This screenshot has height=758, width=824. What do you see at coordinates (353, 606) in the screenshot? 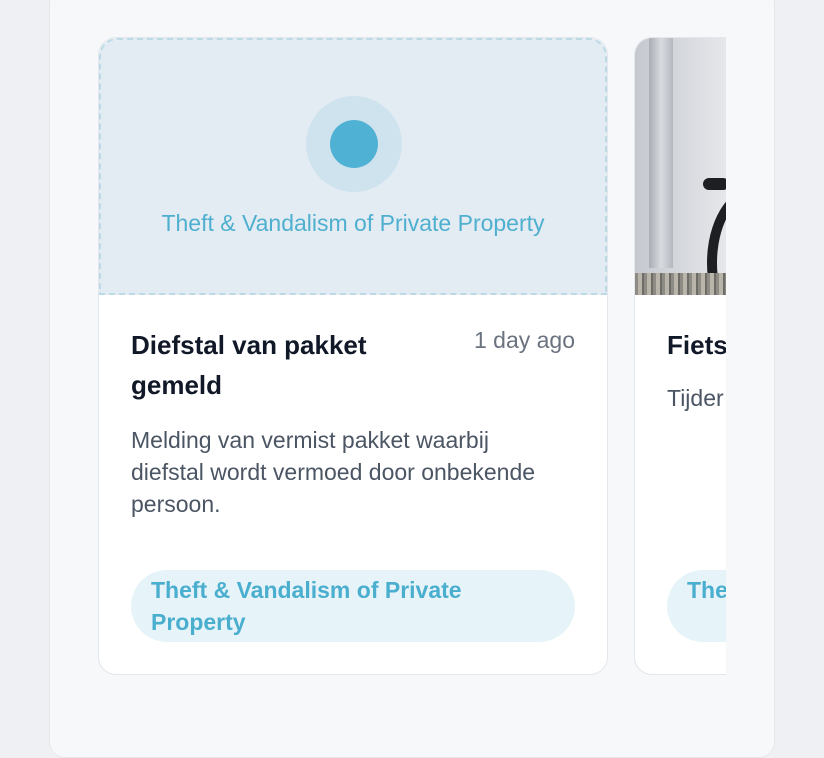
I see `category-chip: Theft & Vandalism of Private Property` at bounding box center [353, 606].